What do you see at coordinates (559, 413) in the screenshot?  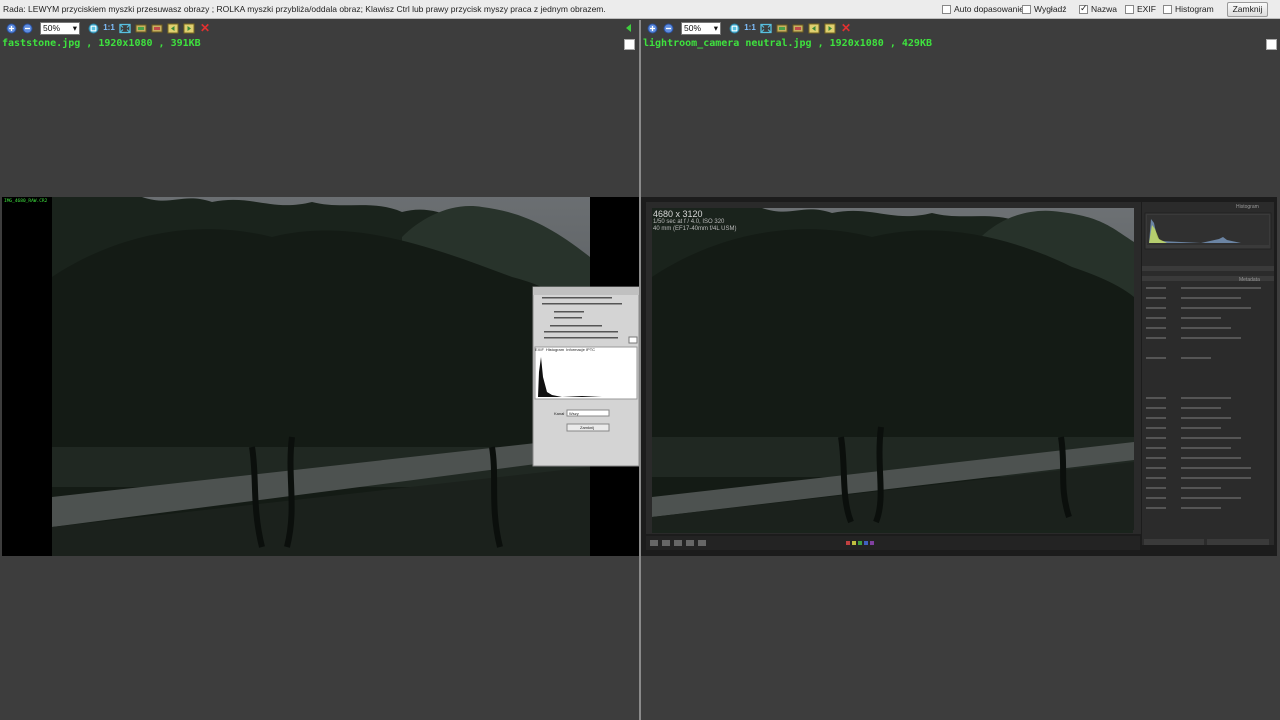 I see `channel-label: Kanał` at bounding box center [559, 413].